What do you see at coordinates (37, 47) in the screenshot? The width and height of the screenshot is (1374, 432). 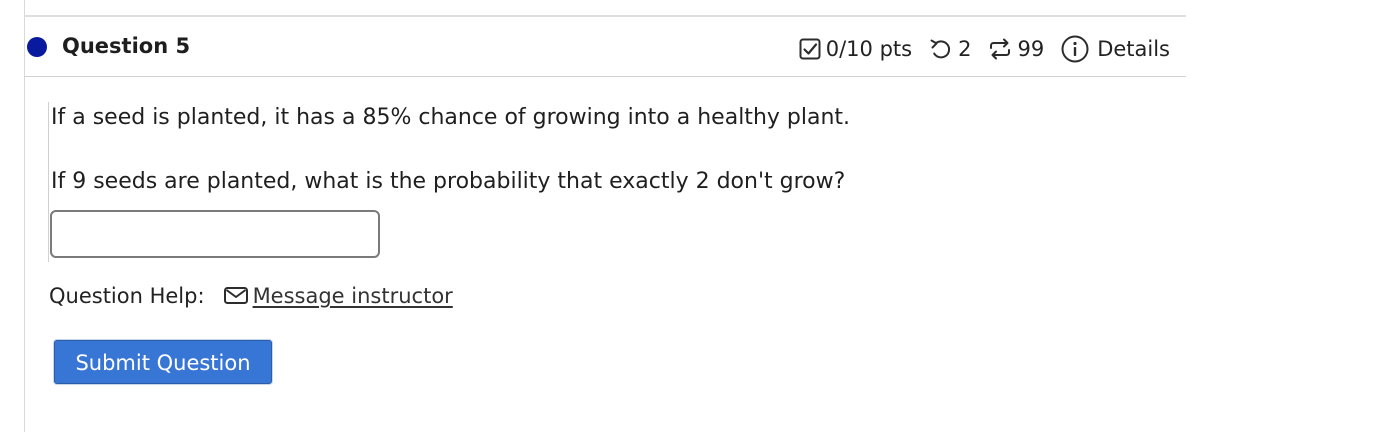 I see `question-status-dot` at bounding box center [37, 47].